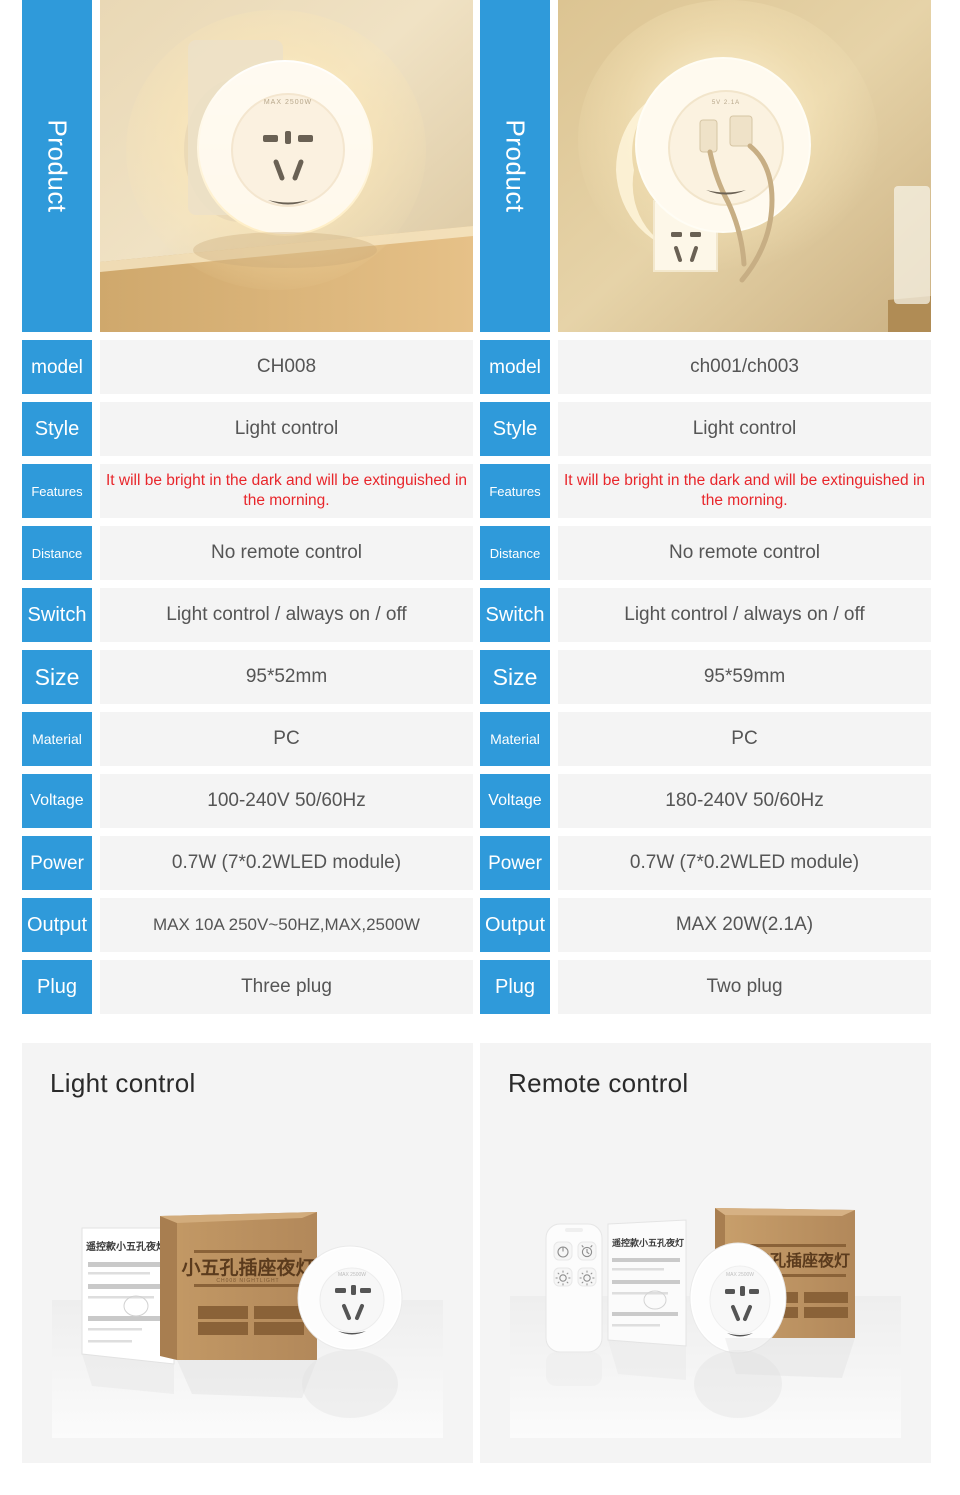 This screenshot has height=1495, width=960. I want to click on spec-row: model ch001/ch003, so click(705, 367).